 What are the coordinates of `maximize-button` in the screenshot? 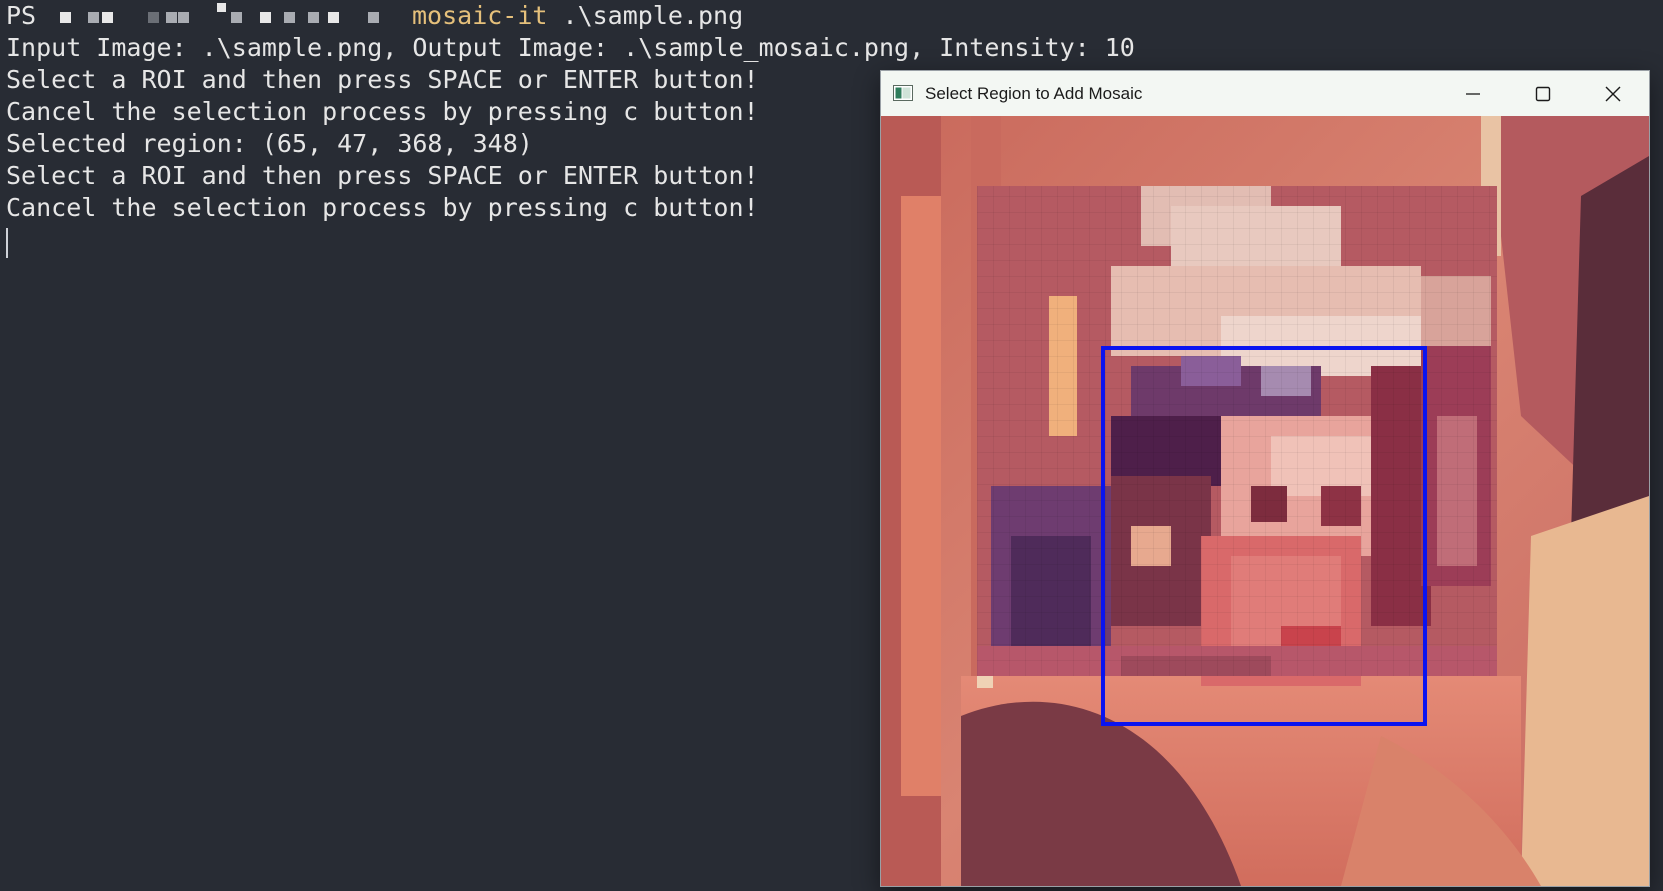 It's located at (1543, 93).